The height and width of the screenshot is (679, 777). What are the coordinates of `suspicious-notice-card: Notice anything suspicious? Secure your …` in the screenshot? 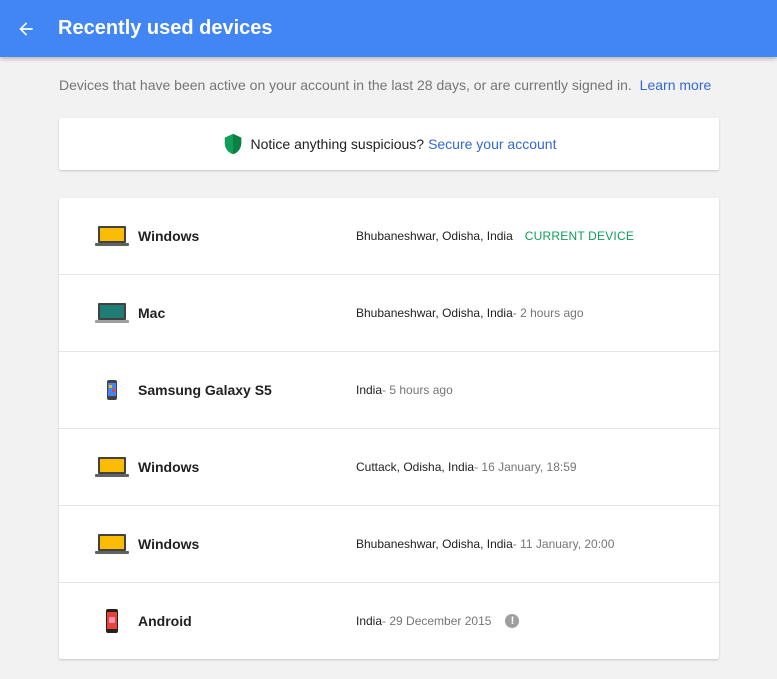 It's located at (389, 144).